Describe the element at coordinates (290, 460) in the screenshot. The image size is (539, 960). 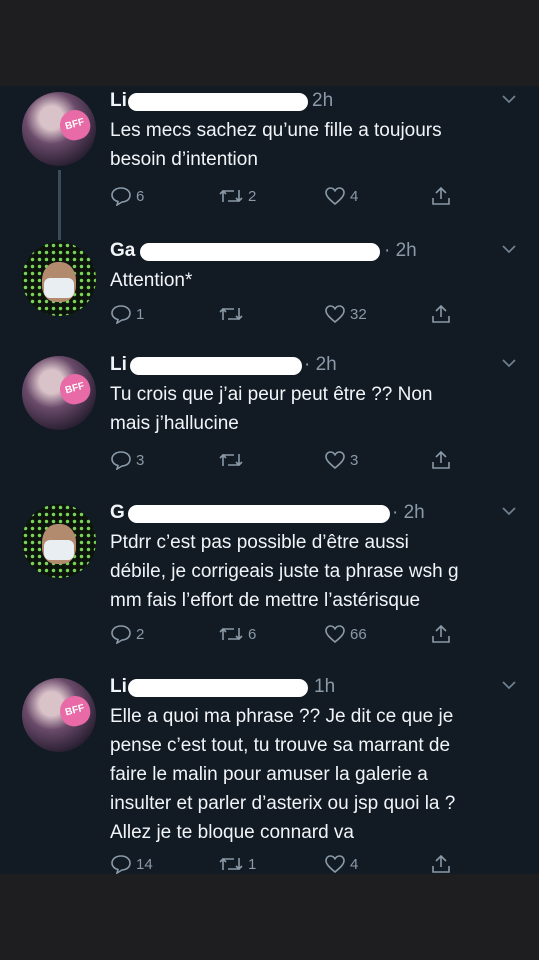
I see `tweet-actions: 3 3` at that location.